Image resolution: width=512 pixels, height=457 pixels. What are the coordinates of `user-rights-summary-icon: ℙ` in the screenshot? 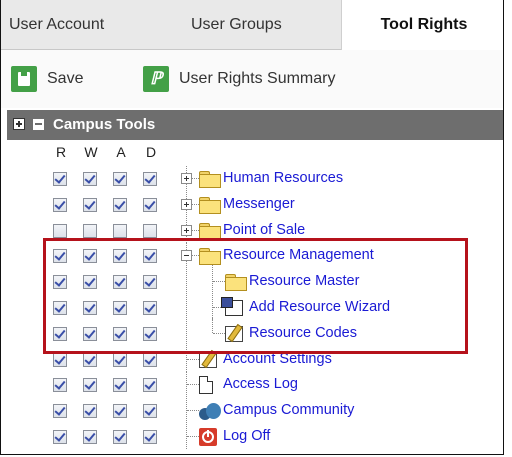 It's located at (156, 79).